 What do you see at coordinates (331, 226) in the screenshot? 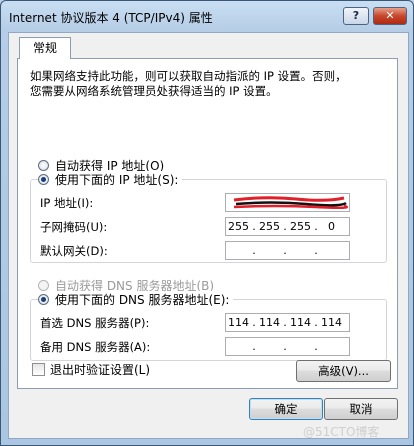
I see `subnet-octet-4: 0` at bounding box center [331, 226].